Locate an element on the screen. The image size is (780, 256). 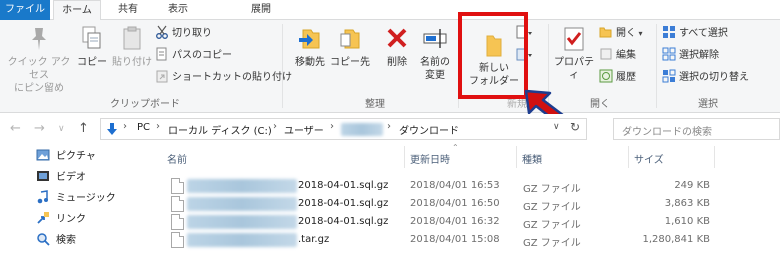
nav-item-label: リンク is located at coordinates (71, 219).